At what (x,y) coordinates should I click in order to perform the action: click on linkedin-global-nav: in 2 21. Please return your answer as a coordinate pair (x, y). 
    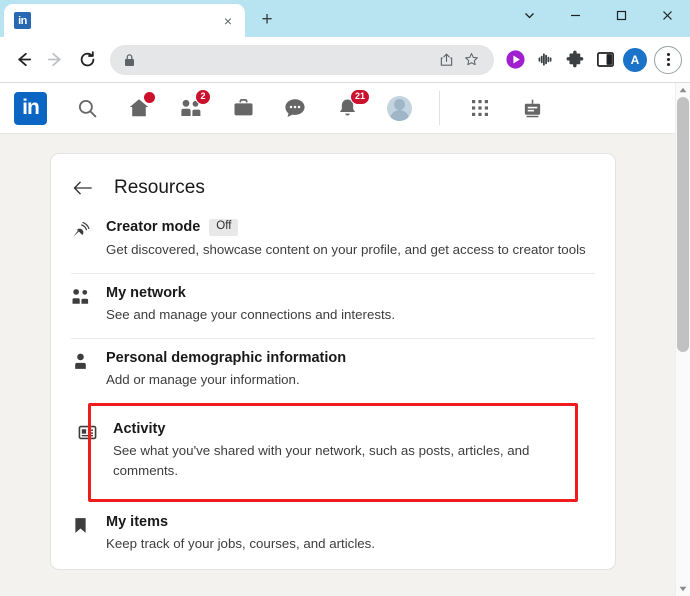
    Looking at the image, I should click on (345, 108).